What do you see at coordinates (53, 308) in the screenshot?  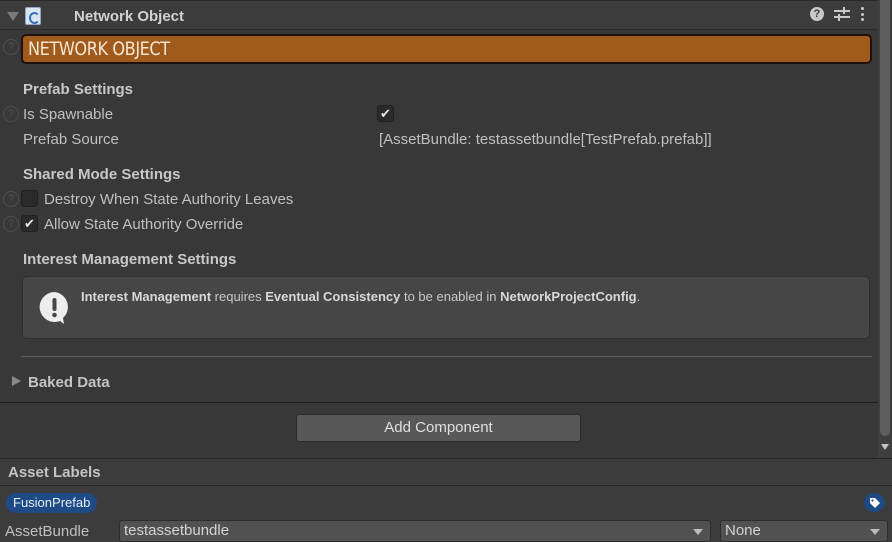 I see `warning-icon` at bounding box center [53, 308].